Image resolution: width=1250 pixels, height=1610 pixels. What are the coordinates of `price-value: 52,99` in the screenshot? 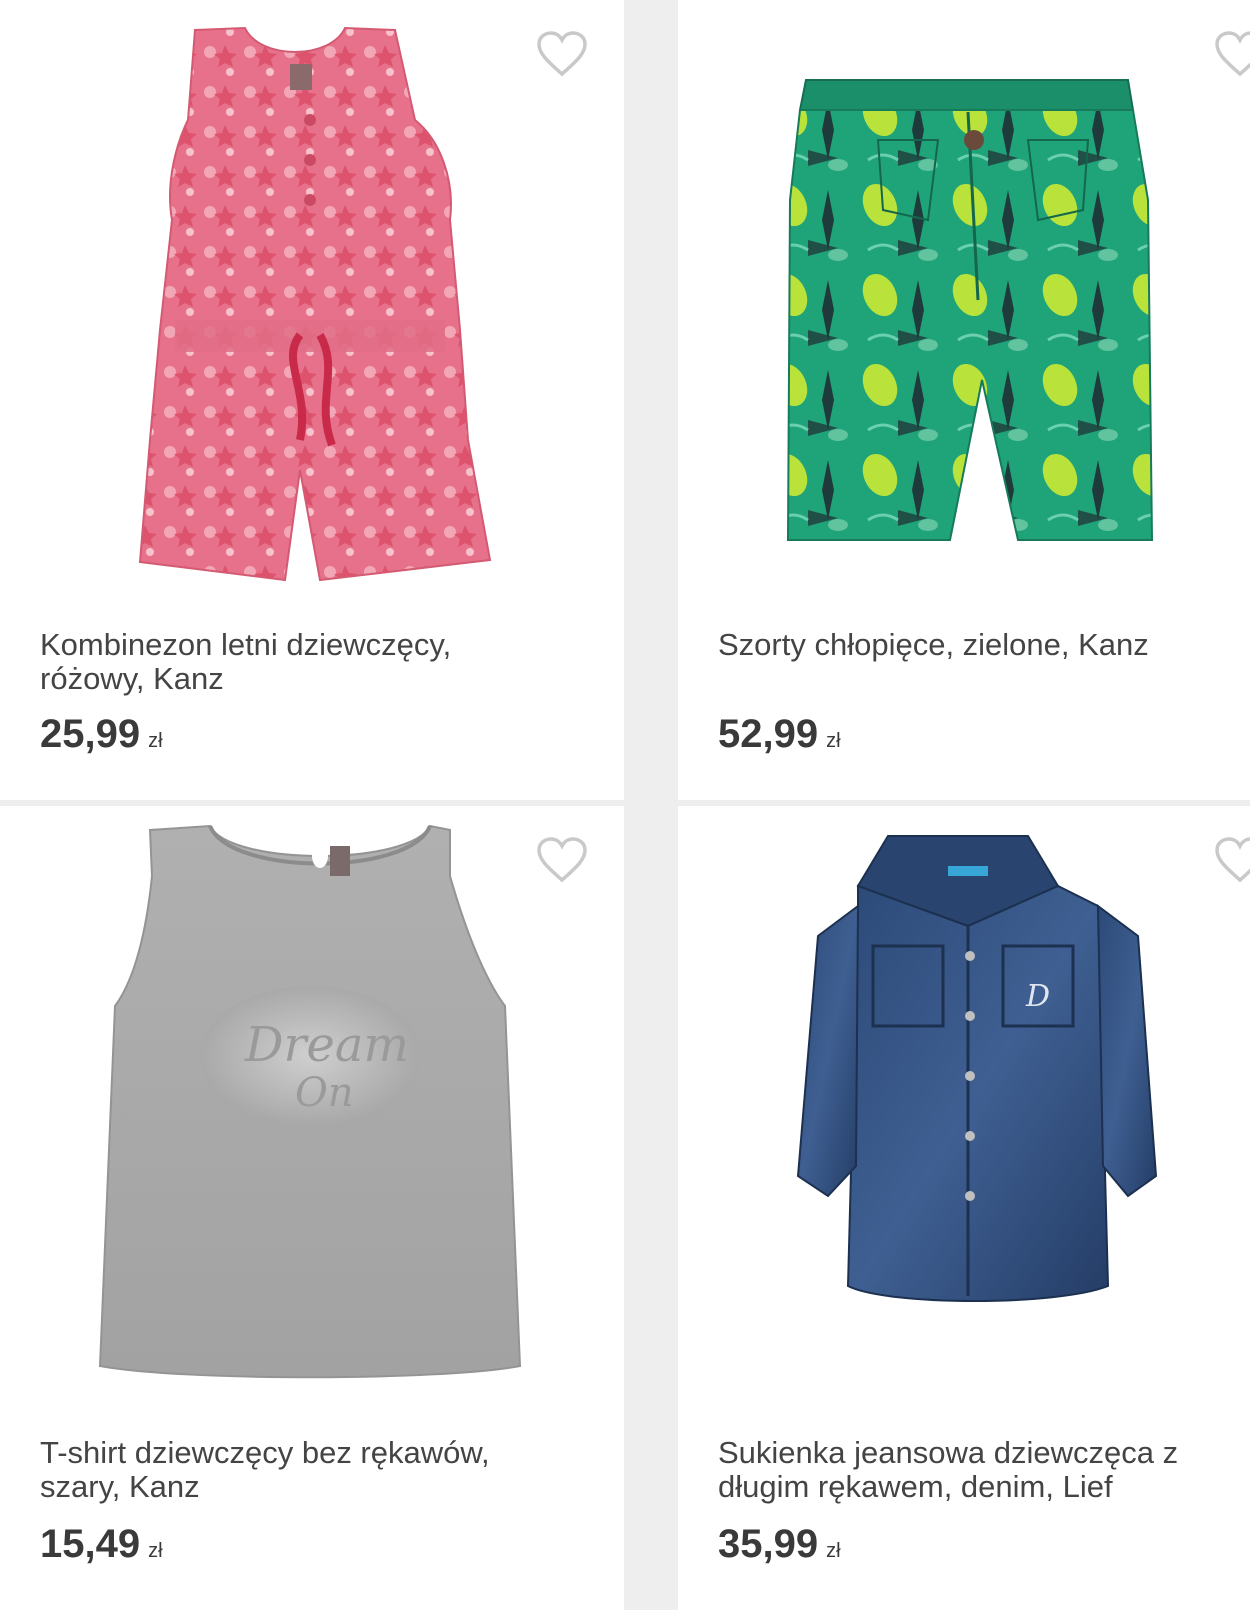 It's located at (768, 734).